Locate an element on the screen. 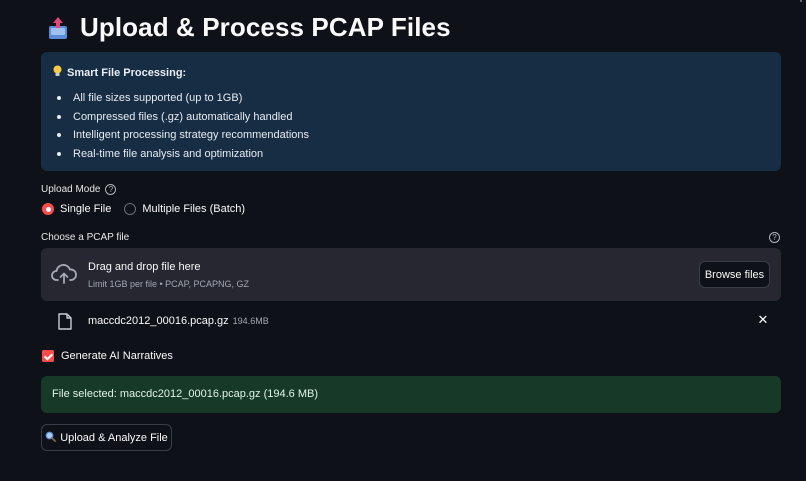 The width and height of the screenshot is (806, 481). info-heading-text: Smart File Processing: is located at coordinates (127, 72).